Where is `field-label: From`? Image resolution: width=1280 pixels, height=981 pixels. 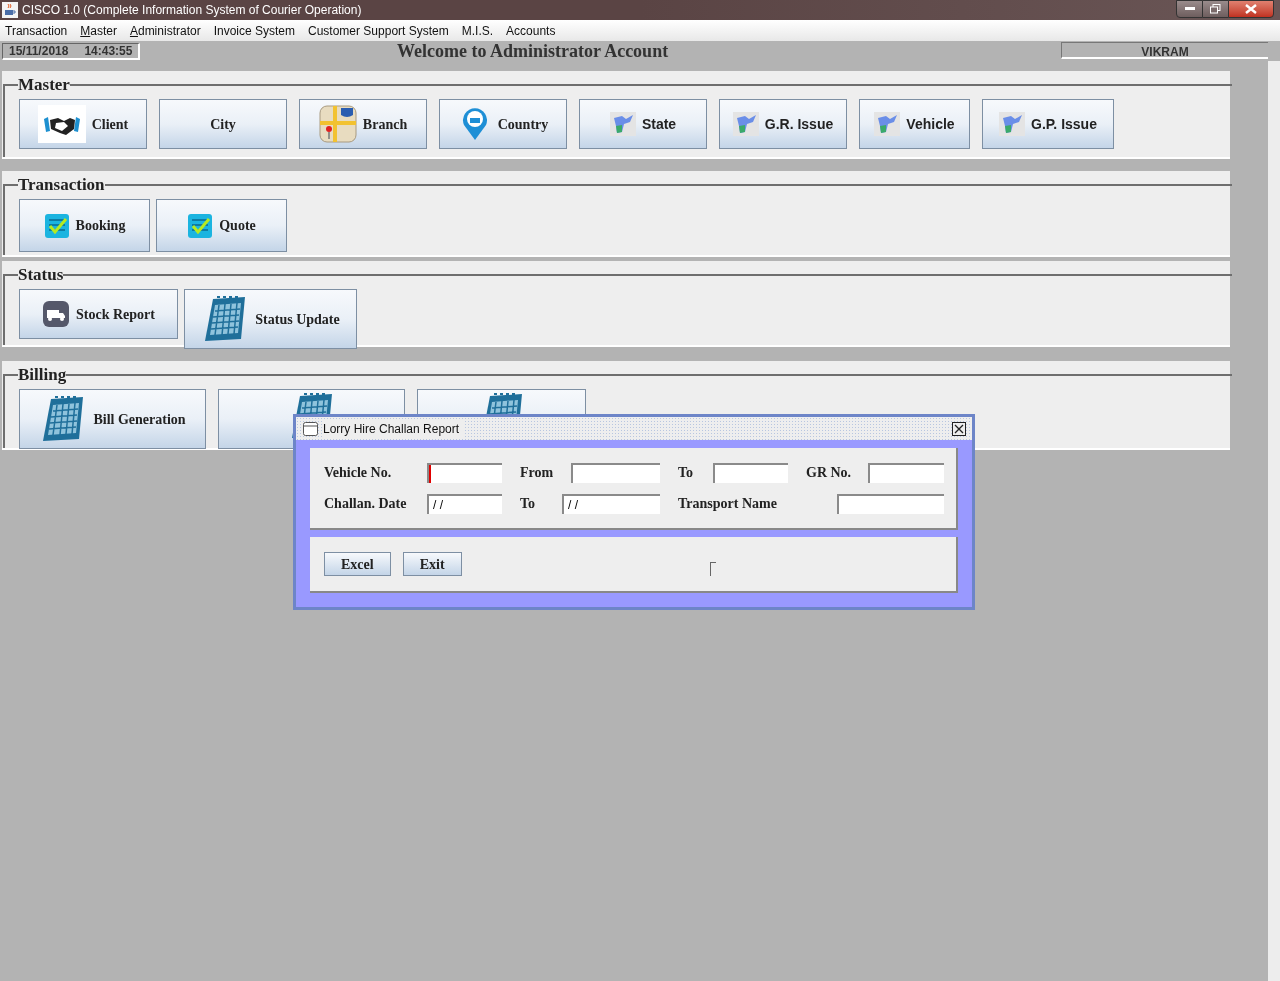
field-label: From is located at coordinates (537, 473).